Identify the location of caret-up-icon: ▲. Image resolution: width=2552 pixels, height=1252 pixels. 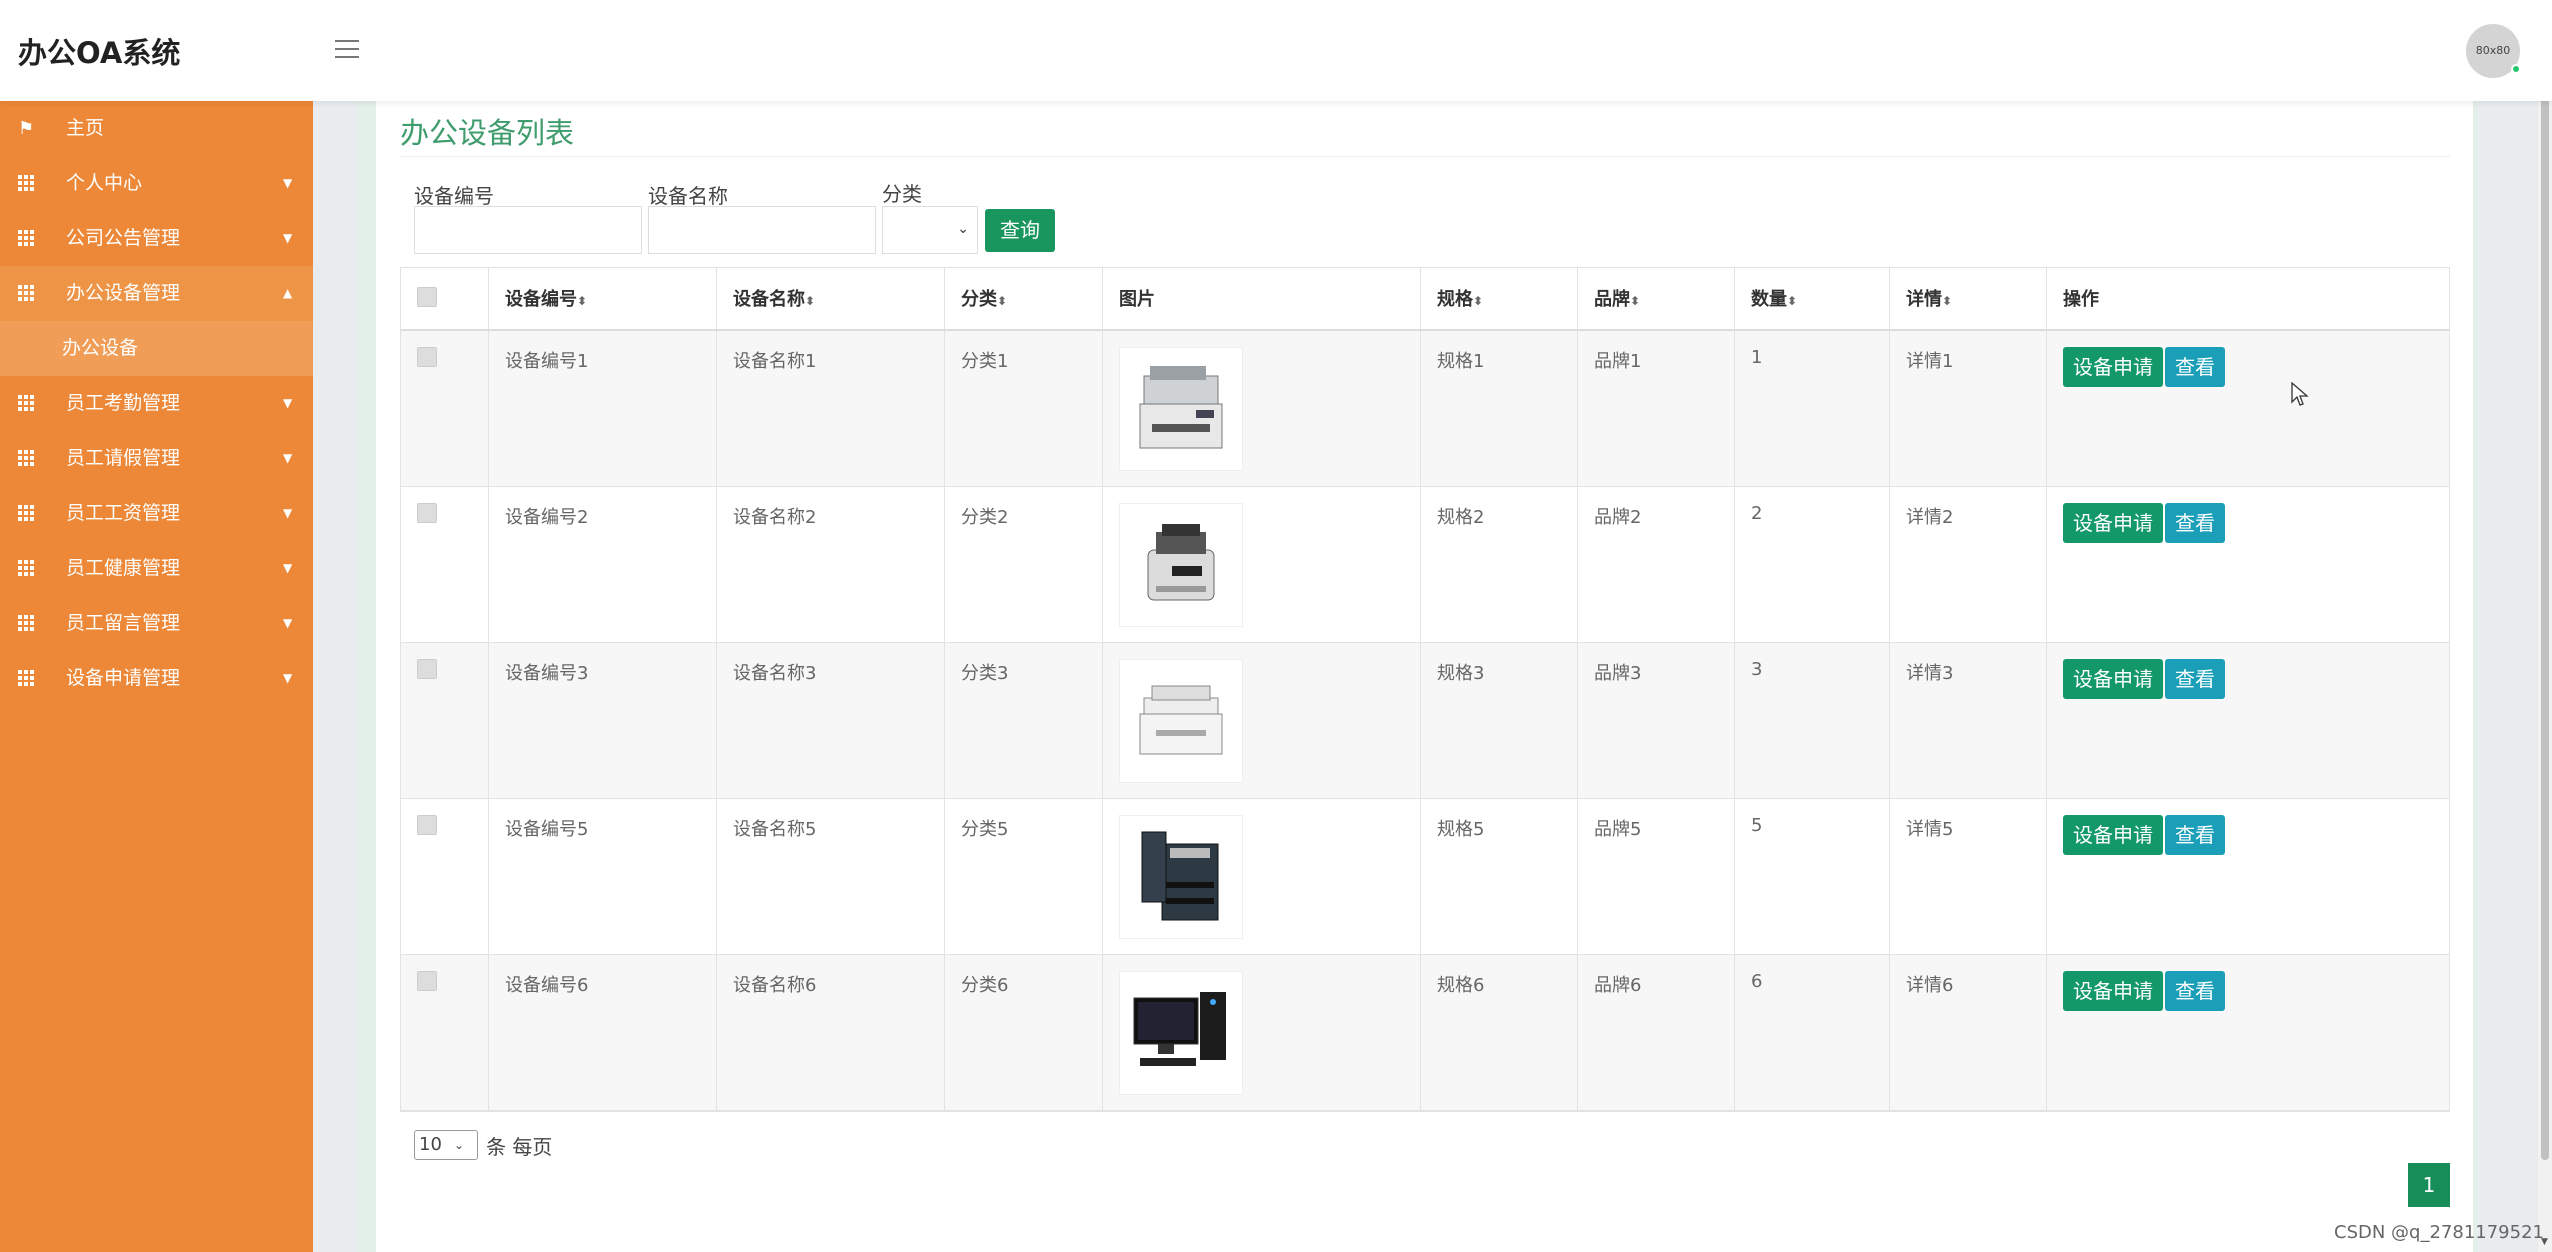
(288, 293).